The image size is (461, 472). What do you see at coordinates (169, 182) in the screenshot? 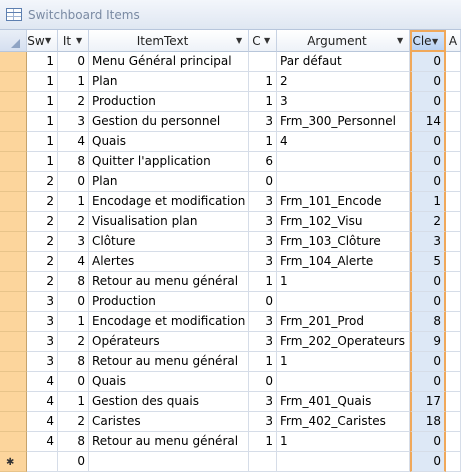
I see `cell-itemtext: Plan` at bounding box center [169, 182].